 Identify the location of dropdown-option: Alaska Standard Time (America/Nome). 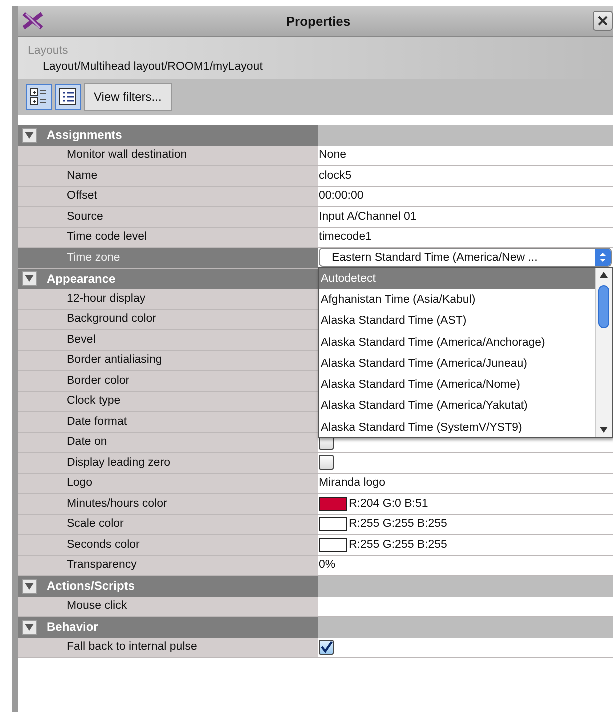
(457, 385).